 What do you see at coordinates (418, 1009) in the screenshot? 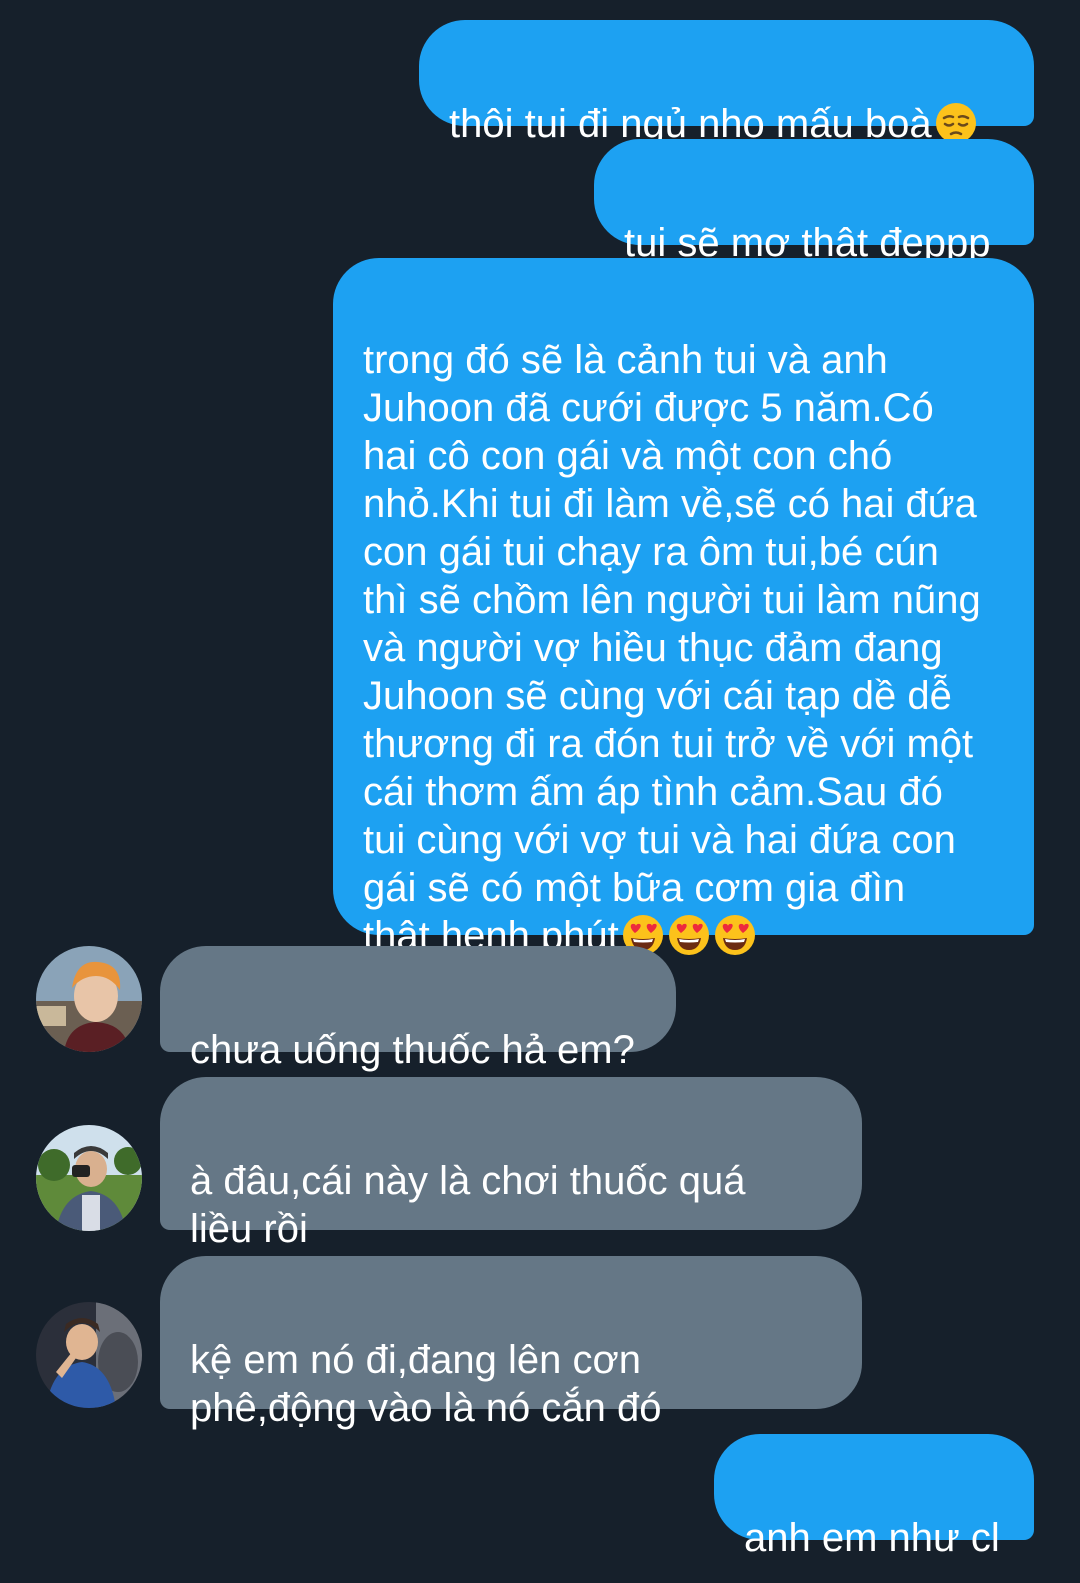
I see `message-bubble-received: chưa uống thuốc hả em?` at bounding box center [418, 1009].